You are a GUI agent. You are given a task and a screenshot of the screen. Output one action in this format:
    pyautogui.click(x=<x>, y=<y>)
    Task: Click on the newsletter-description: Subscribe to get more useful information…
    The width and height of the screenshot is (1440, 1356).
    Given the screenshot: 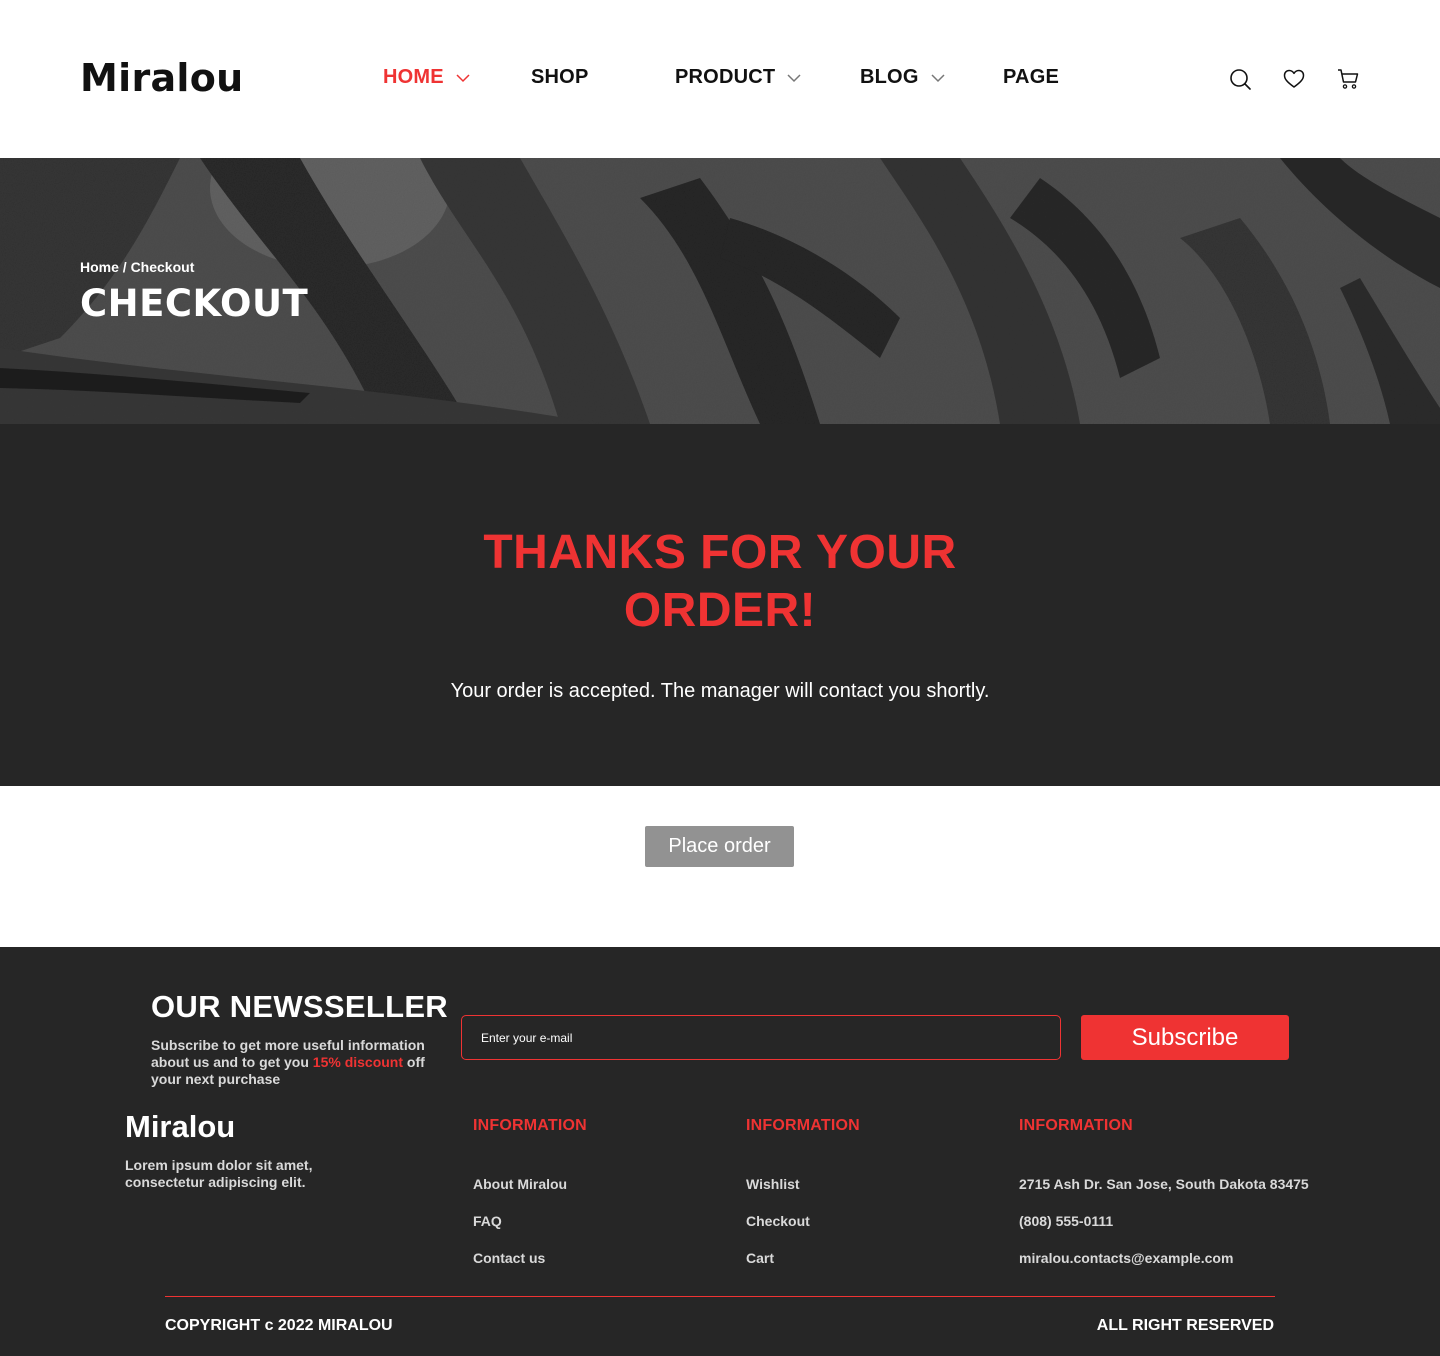 What is the action you would take?
    pyautogui.click(x=301, y=1062)
    